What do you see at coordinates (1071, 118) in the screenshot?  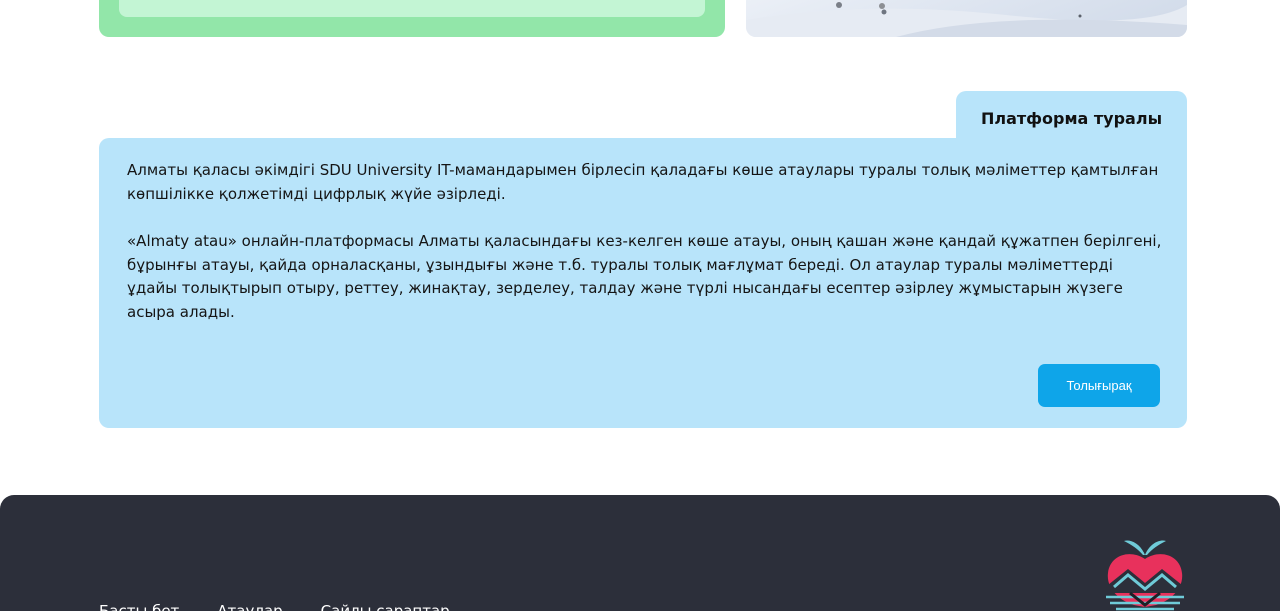 I see `platform-tab-title: Платформа туралы` at bounding box center [1071, 118].